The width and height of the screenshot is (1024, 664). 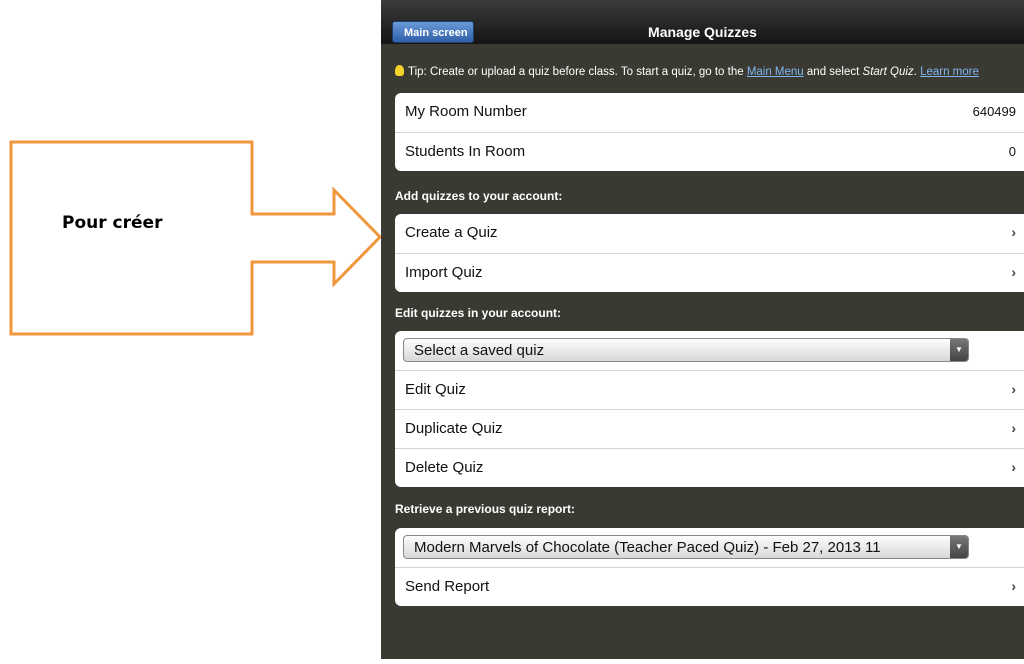 What do you see at coordinates (451, 232) in the screenshot?
I see `create-quiz-label: Create a Quiz` at bounding box center [451, 232].